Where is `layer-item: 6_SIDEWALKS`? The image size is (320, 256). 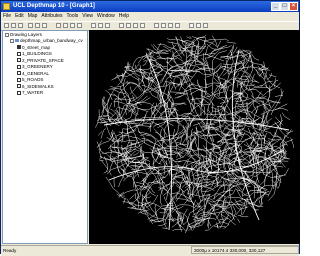 layer-item: 6_SIDEWALKS is located at coordinates (35, 87).